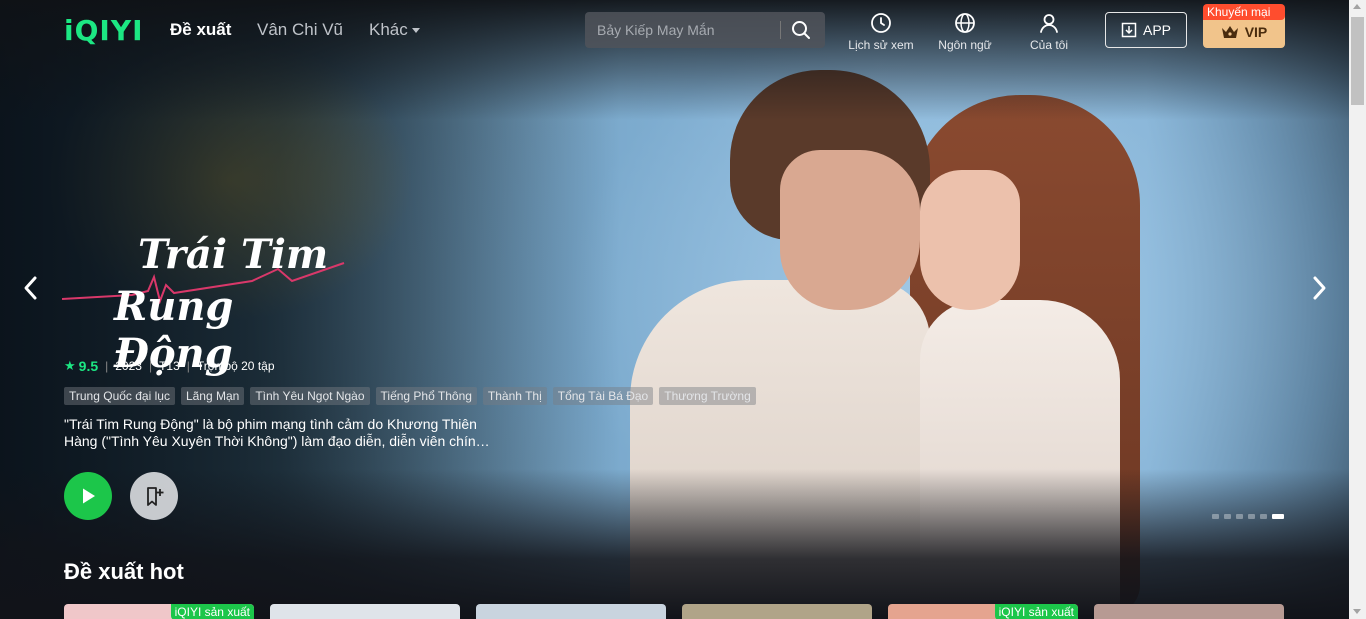 The image size is (1366, 619). I want to click on hot-cards-row: iQIYI sản xuất iQIYI sản xuất, so click(674, 611).